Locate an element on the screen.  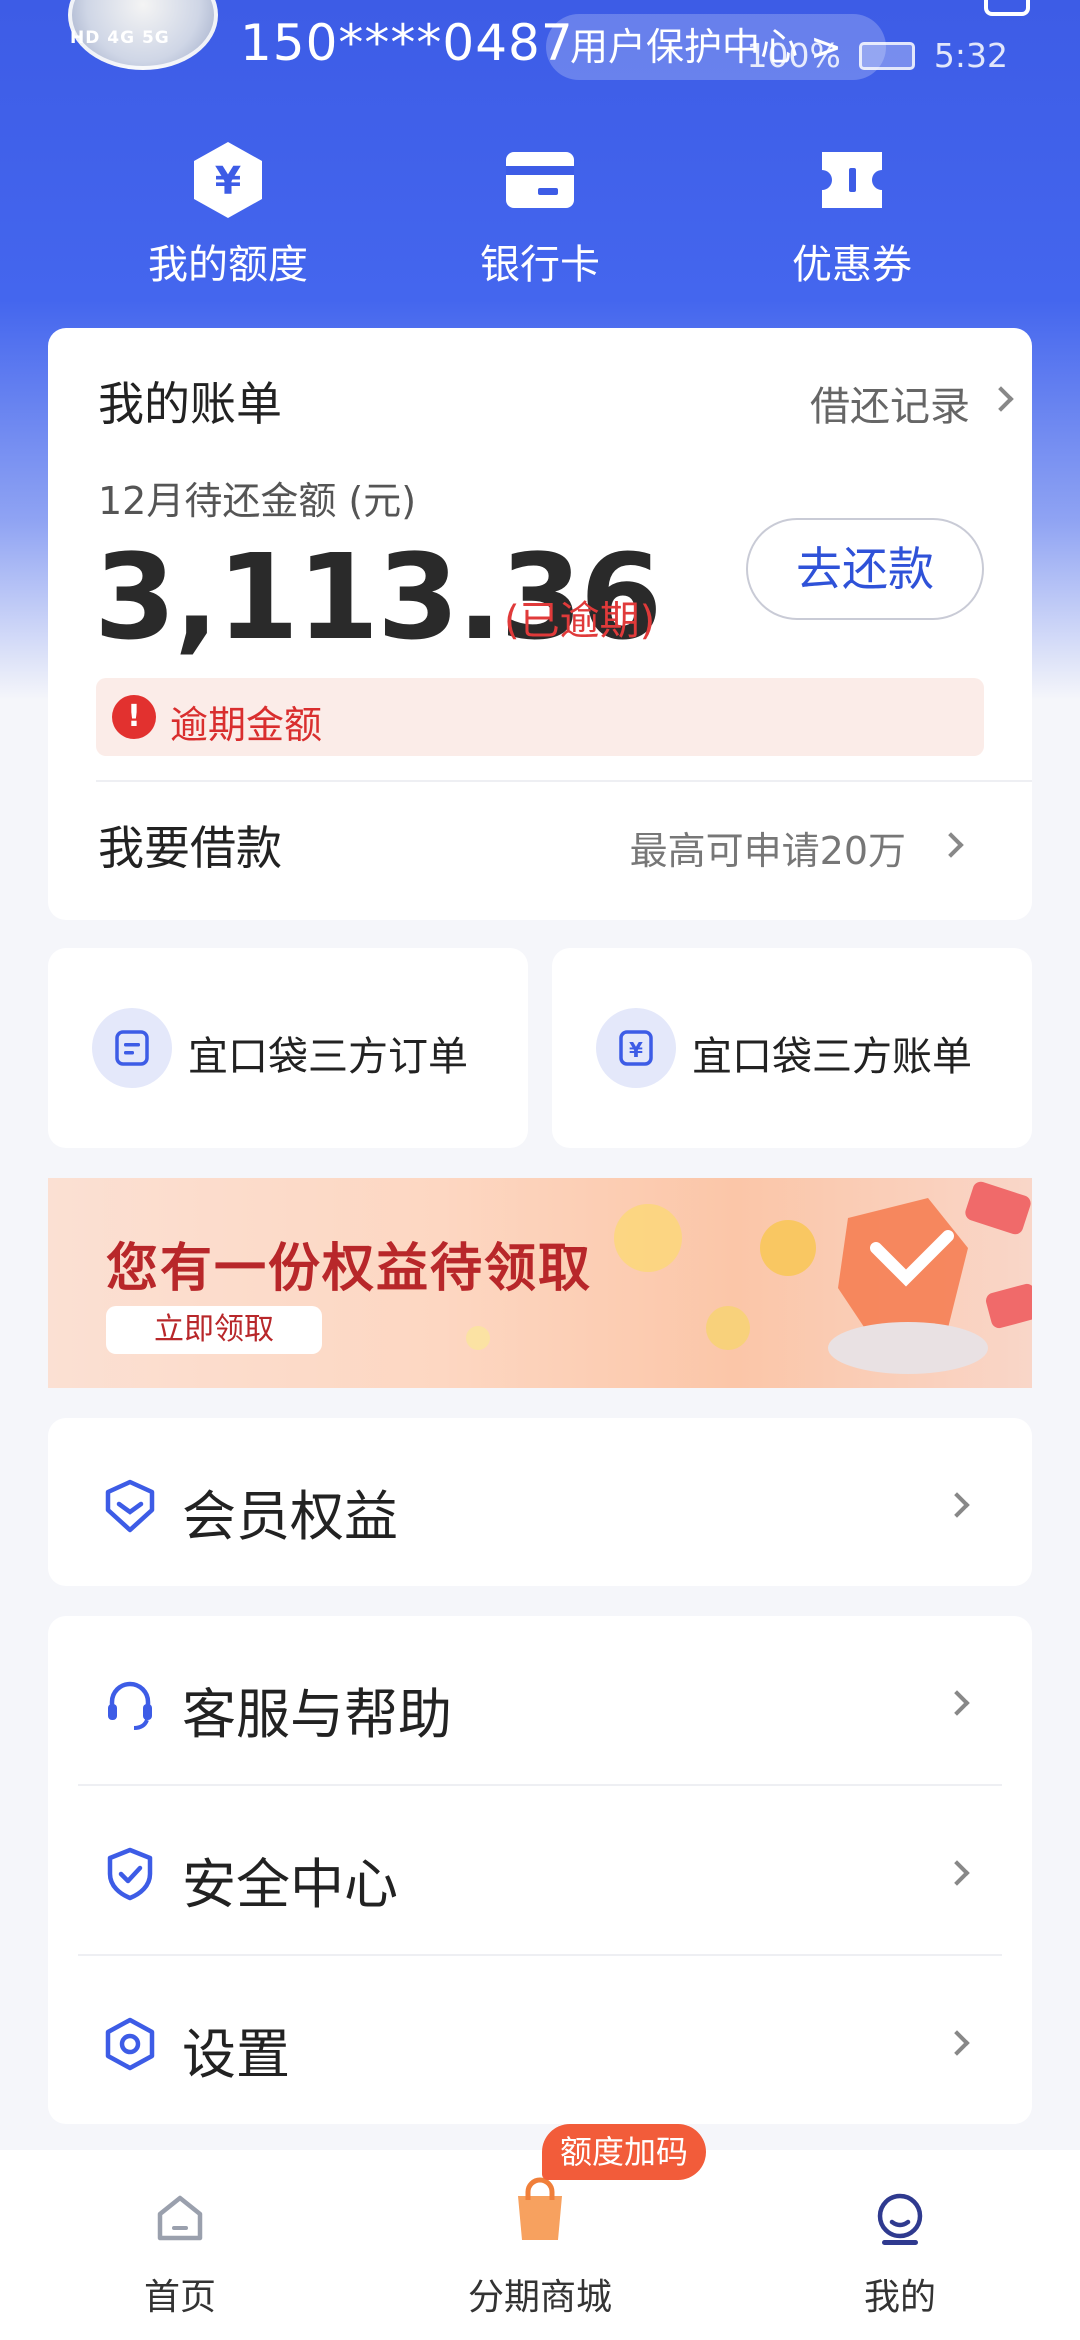
third-party-order-card: 宜口袋三方订单 is located at coordinates (288, 1048).